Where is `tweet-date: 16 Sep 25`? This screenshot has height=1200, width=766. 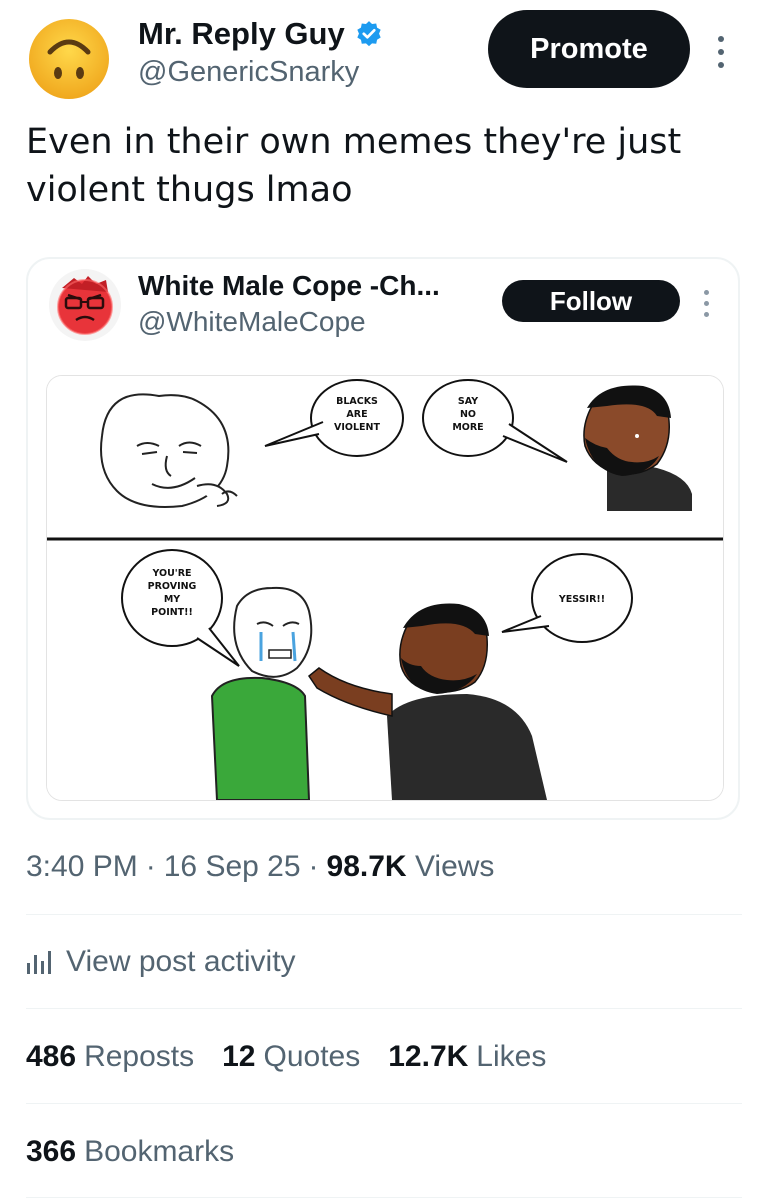
tweet-date: 16 Sep 25 is located at coordinates (232, 867).